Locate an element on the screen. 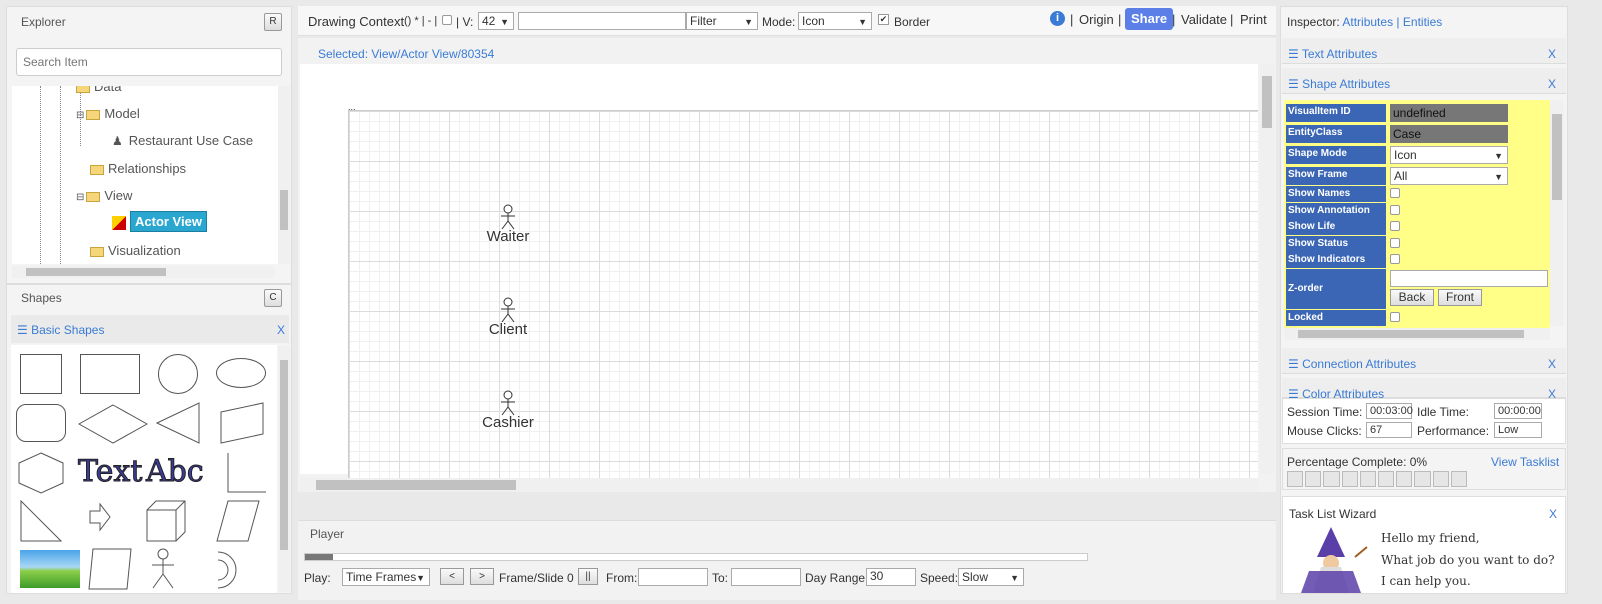 The image size is (1602, 604). triangle-shape is located at coordinates (178, 423).